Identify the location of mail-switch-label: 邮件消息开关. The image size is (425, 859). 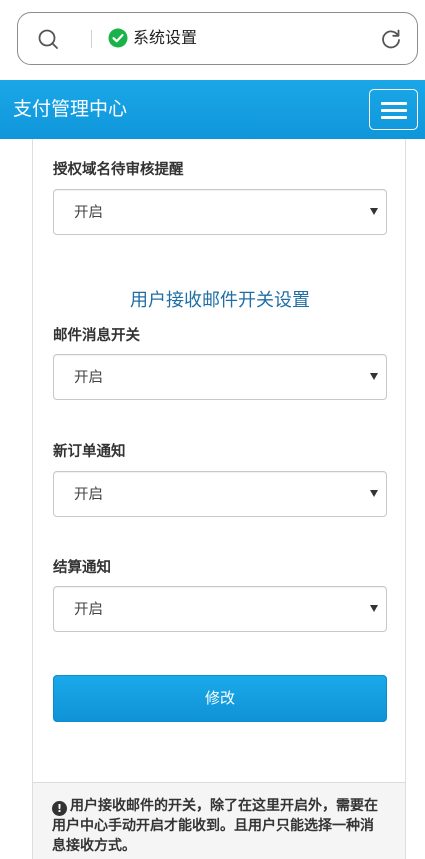
(96, 336).